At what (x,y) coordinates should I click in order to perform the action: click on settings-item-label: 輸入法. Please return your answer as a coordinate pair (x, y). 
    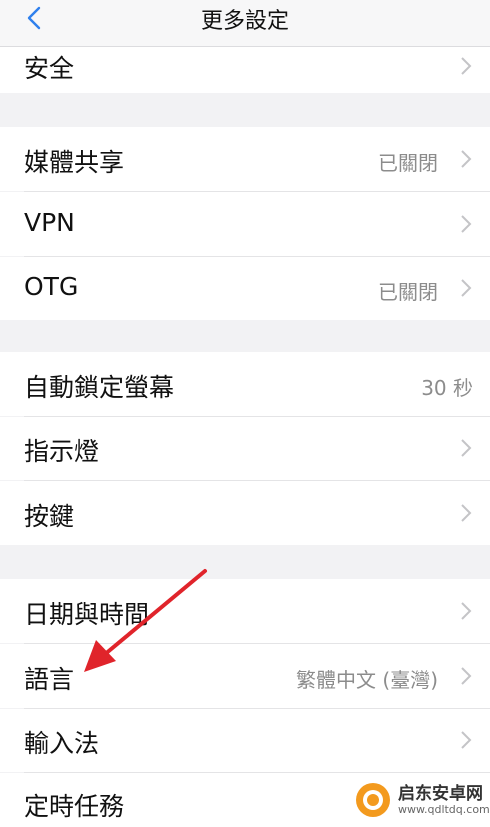
    Looking at the image, I should click on (62, 743).